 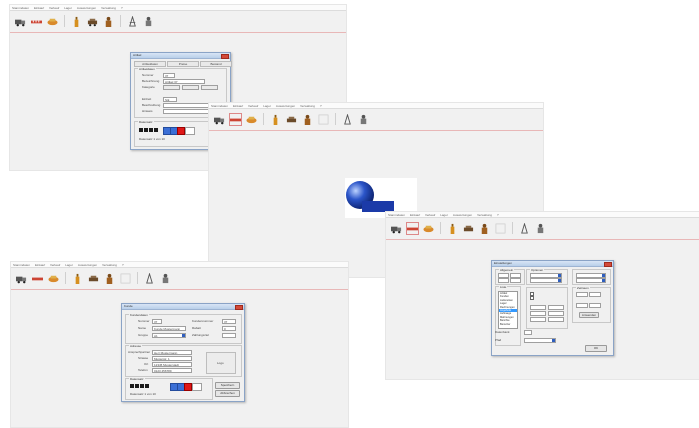 I want to click on path-select, so click(x=540, y=340).